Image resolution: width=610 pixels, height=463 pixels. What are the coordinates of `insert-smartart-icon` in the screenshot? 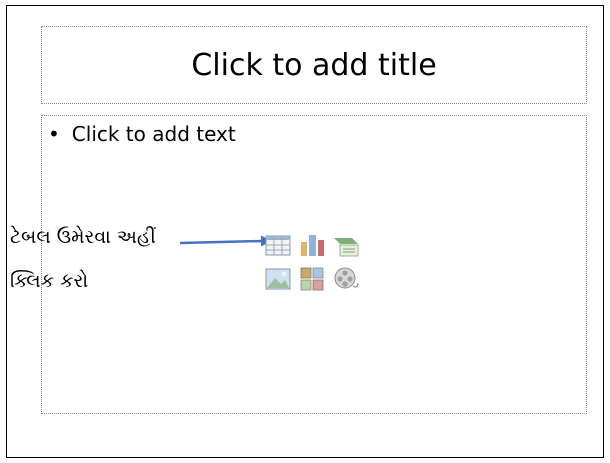 It's located at (346, 245).